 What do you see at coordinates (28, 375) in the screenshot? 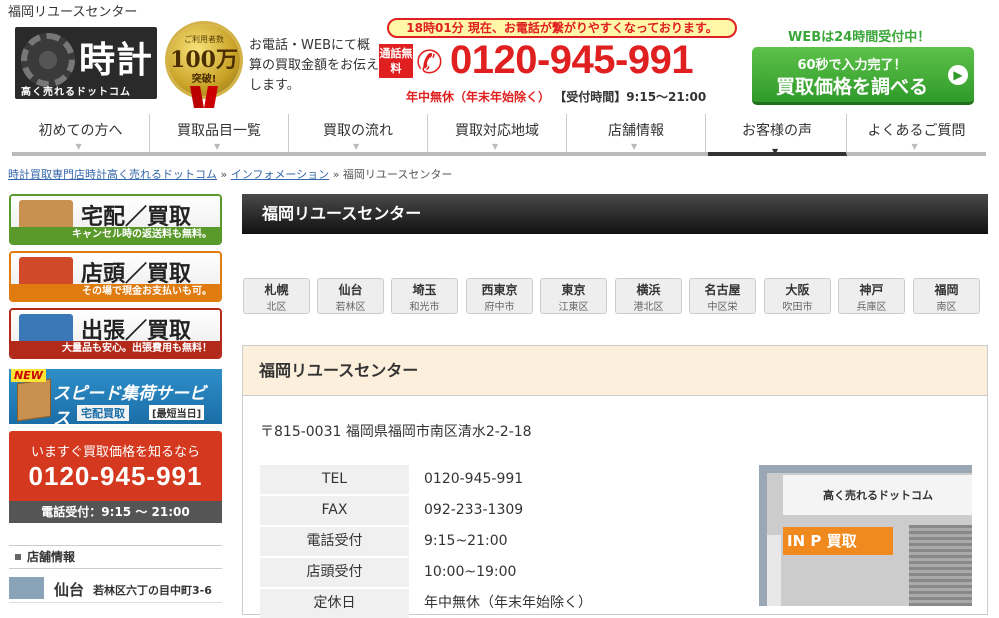
I see `new-badge: NEW` at bounding box center [28, 375].